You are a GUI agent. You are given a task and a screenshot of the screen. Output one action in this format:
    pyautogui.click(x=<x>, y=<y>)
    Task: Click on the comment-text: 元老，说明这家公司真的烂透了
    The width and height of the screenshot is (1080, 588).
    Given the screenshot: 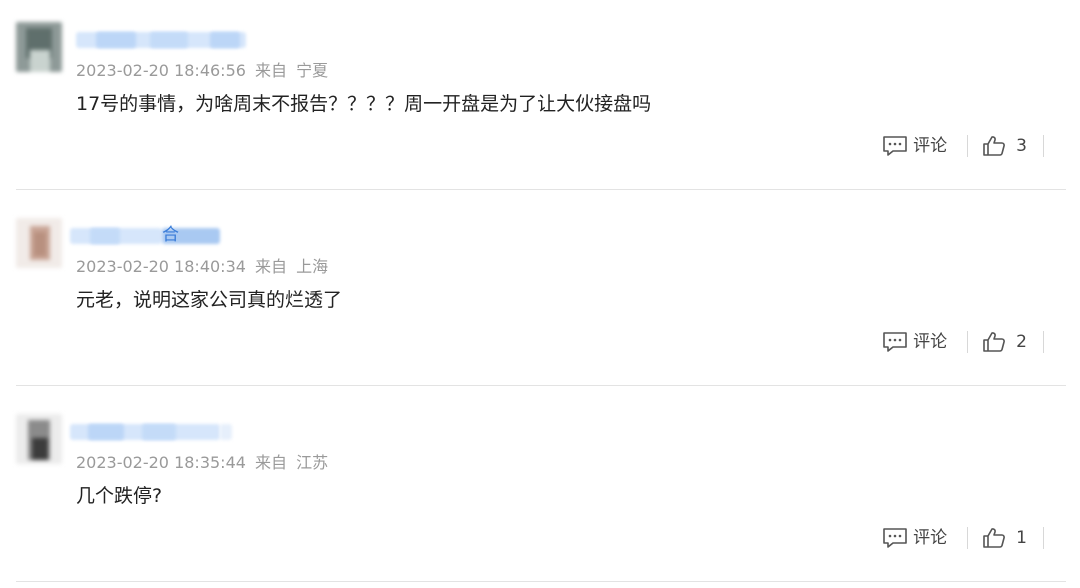 What is the action you would take?
    pyautogui.click(x=209, y=300)
    